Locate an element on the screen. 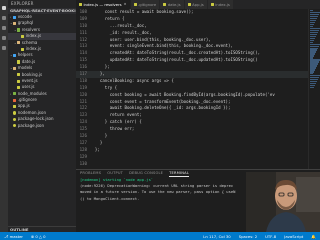  line-number: 129 is located at coordinates (83, 156).